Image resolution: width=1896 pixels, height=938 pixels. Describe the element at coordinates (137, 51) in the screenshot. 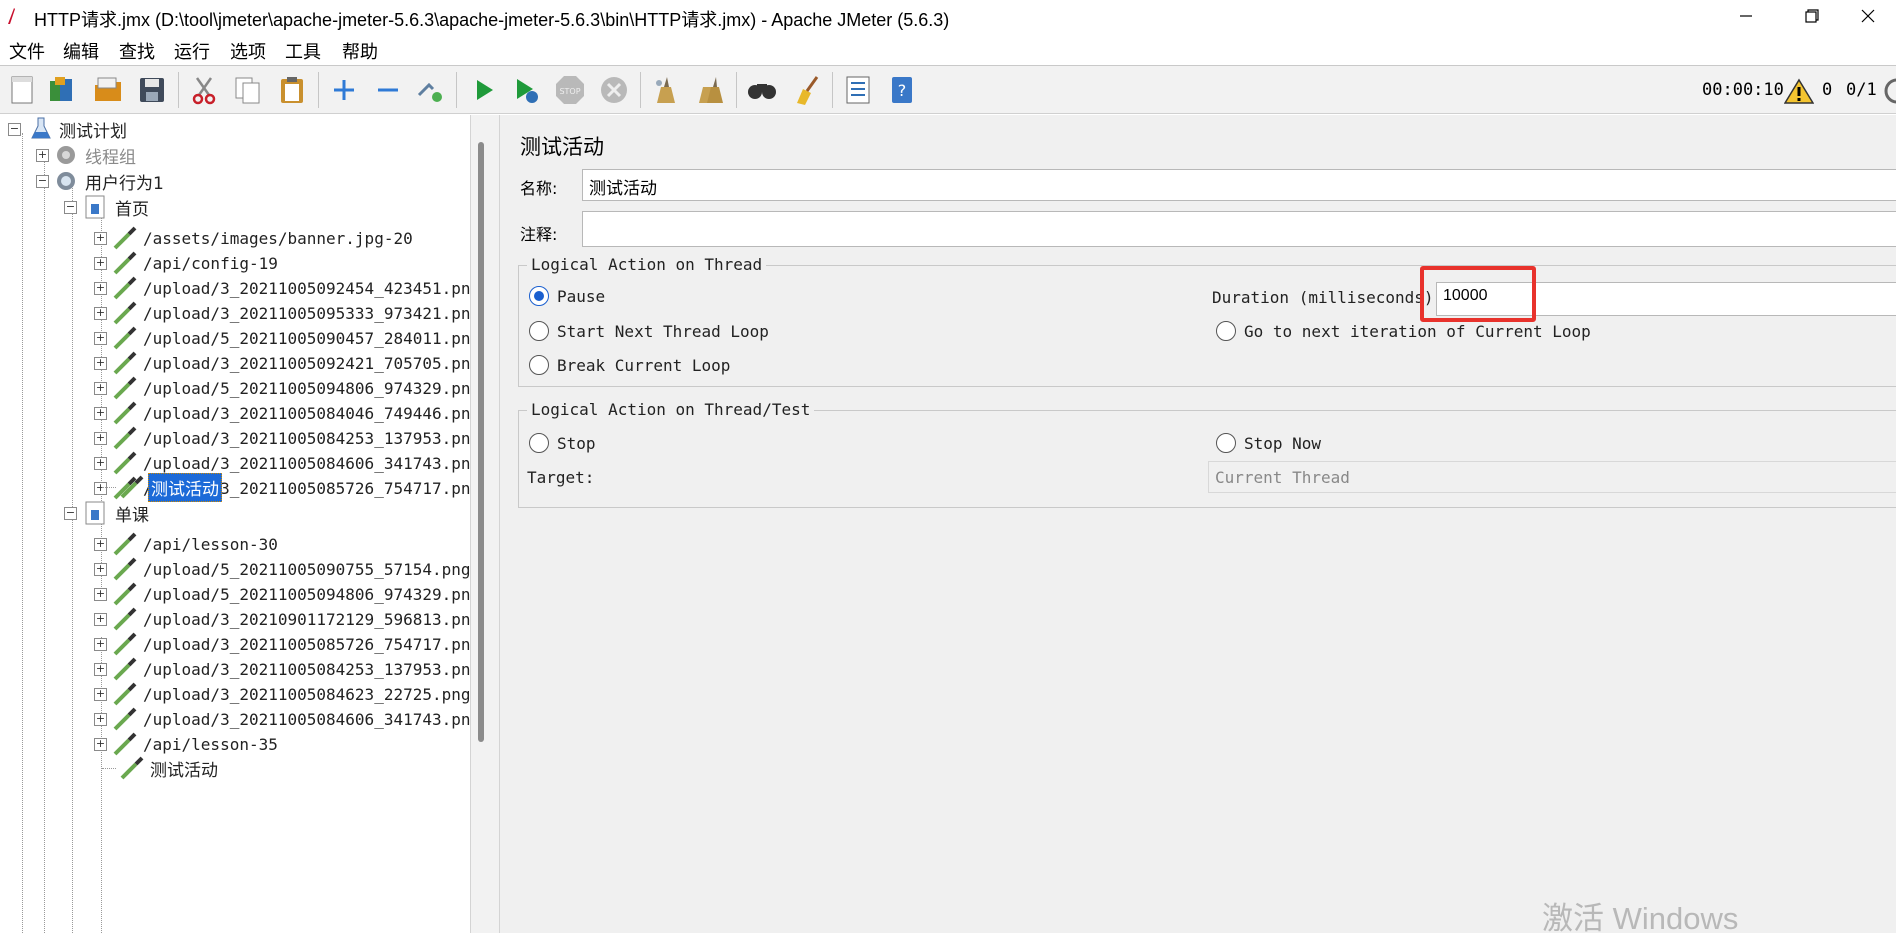

I see `menu-search: 查找` at that location.